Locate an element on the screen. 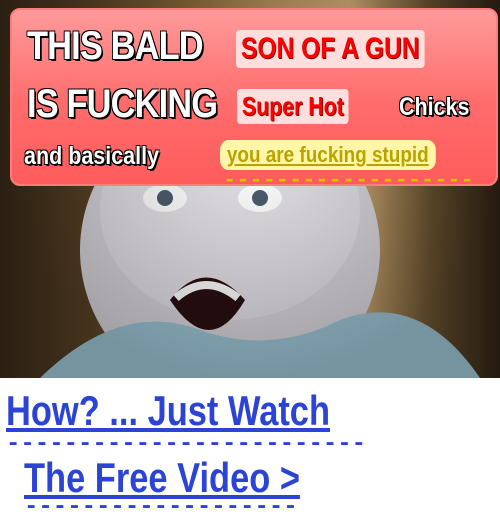  cta-dashes-line2: ------------------- is located at coordinates (161, 508).